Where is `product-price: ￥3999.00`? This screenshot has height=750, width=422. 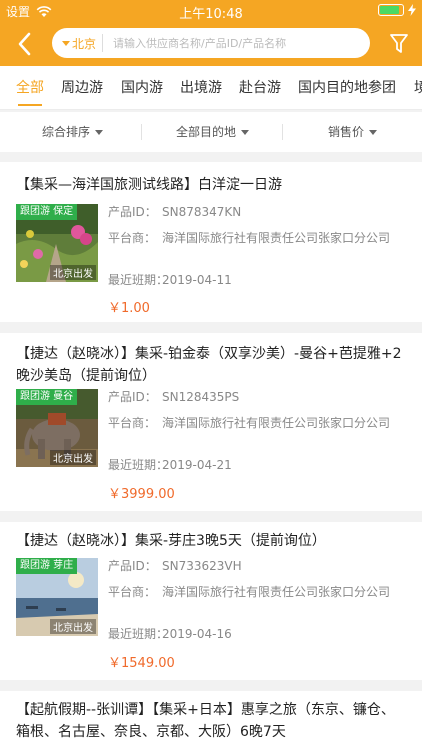 product-price: ￥3999.00 is located at coordinates (141, 494).